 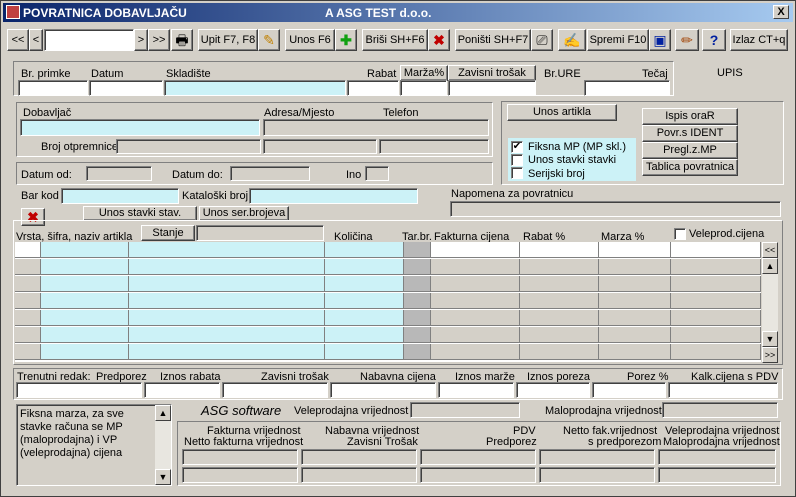 I want to click on scroll-bottom-button: >>, so click(x=770, y=355).